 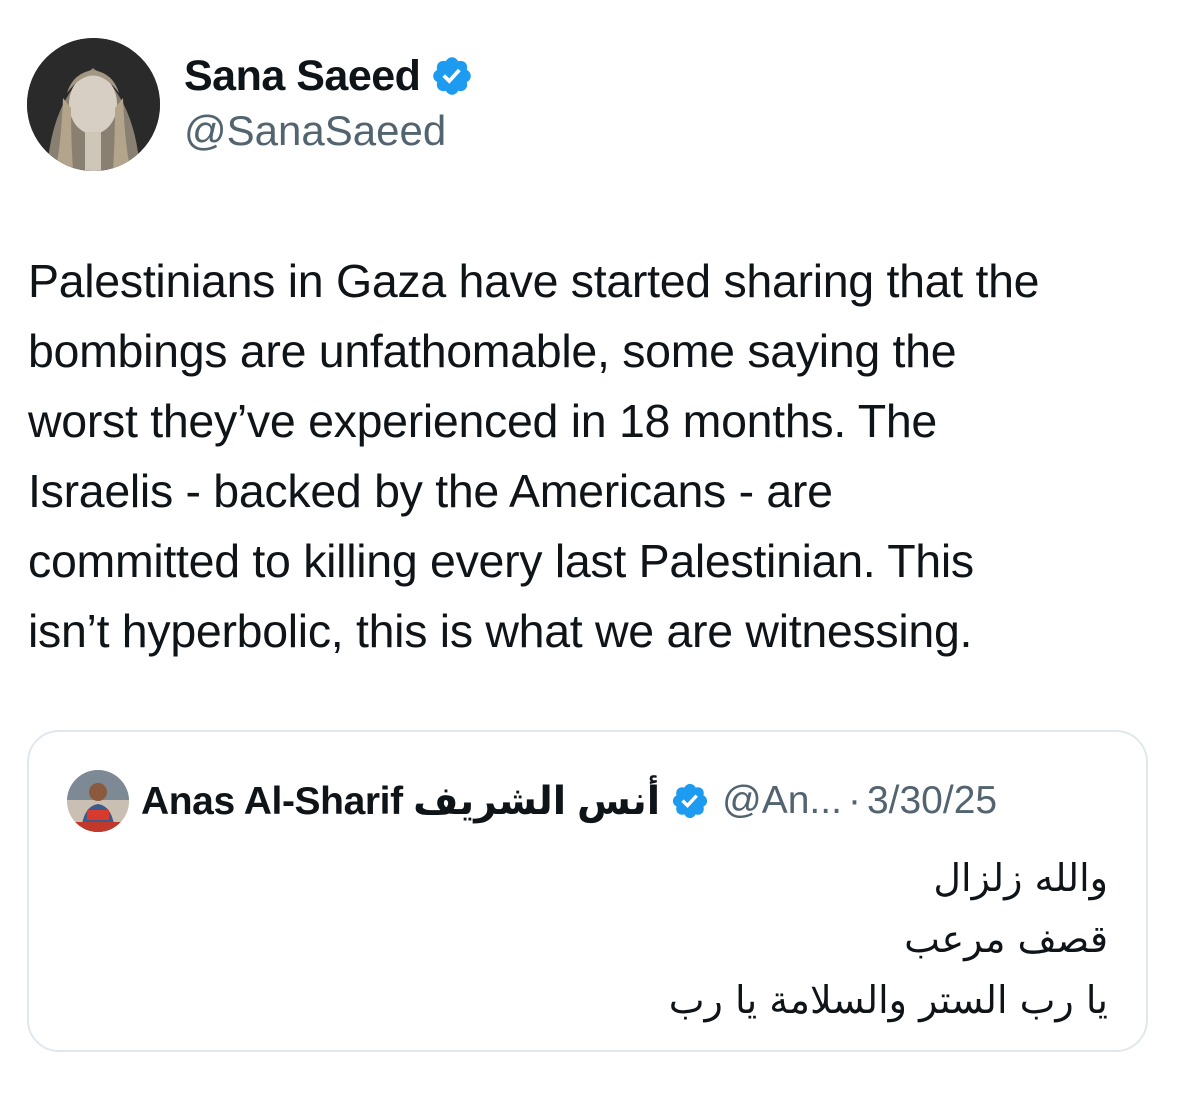 I want to click on quoted-verified-badge-icon, so click(x=690, y=801).